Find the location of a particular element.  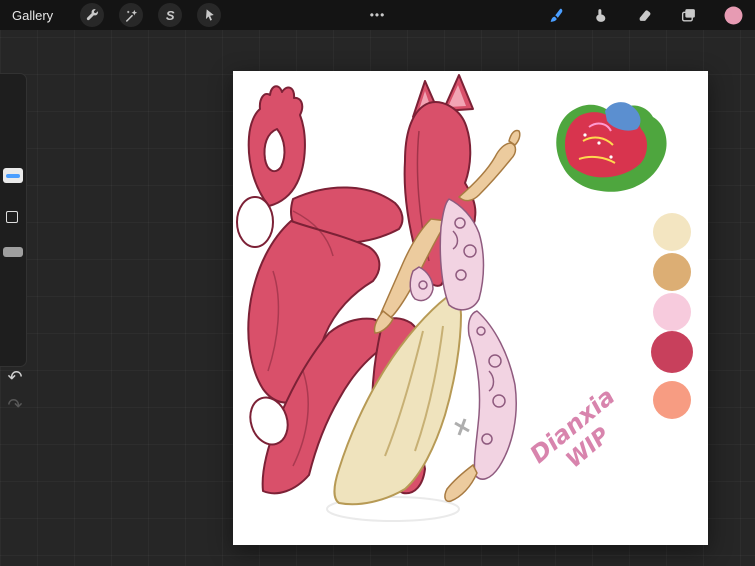

paint-brush-button is located at coordinates (556, 15).